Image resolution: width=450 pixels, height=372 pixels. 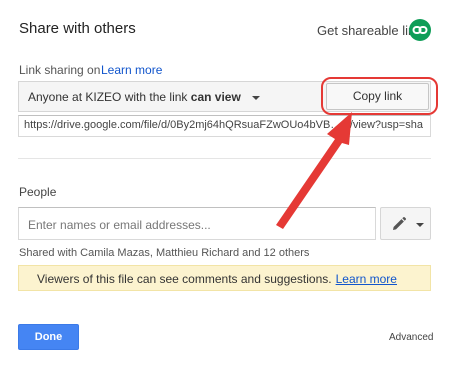 What do you see at coordinates (77, 28) in the screenshot?
I see `dialog-title: Share with others` at bounding box center [77, 28].